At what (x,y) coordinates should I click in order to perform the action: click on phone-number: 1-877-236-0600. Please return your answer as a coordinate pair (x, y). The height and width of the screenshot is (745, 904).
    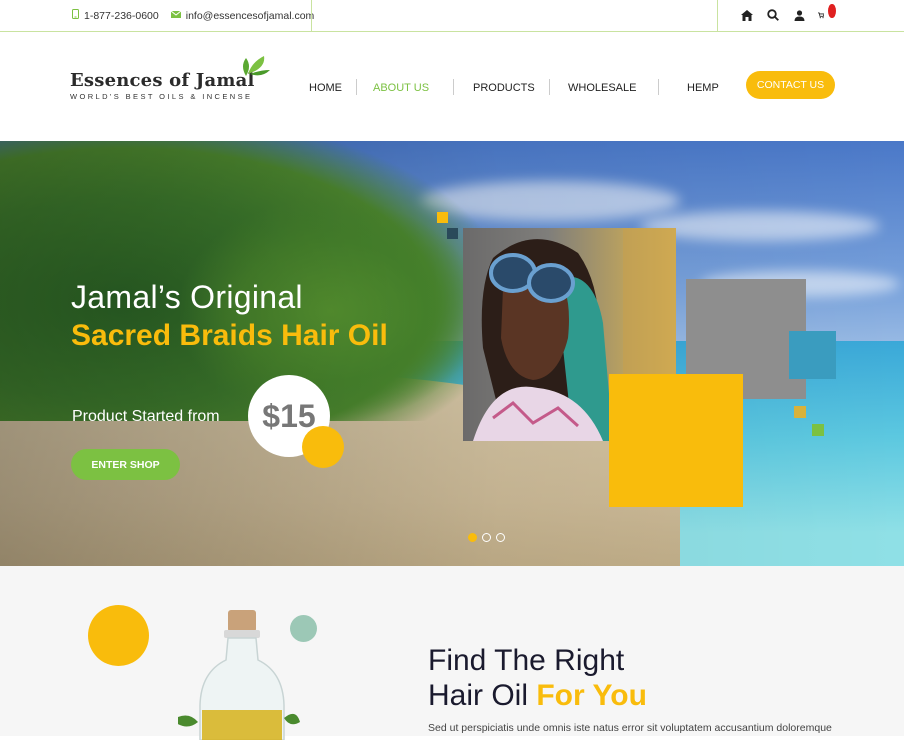
    Looking at the image, I should click on (121, 15).